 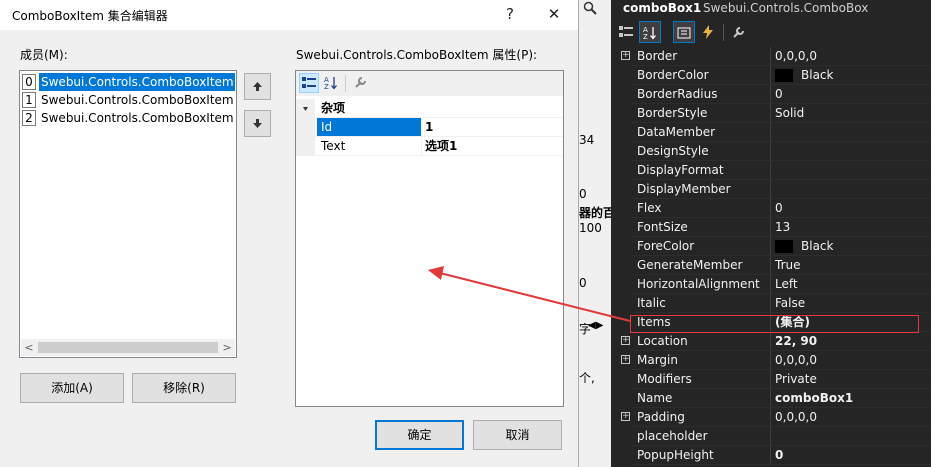 I want to click on property-name: Italic, so click(x=651, y=303).